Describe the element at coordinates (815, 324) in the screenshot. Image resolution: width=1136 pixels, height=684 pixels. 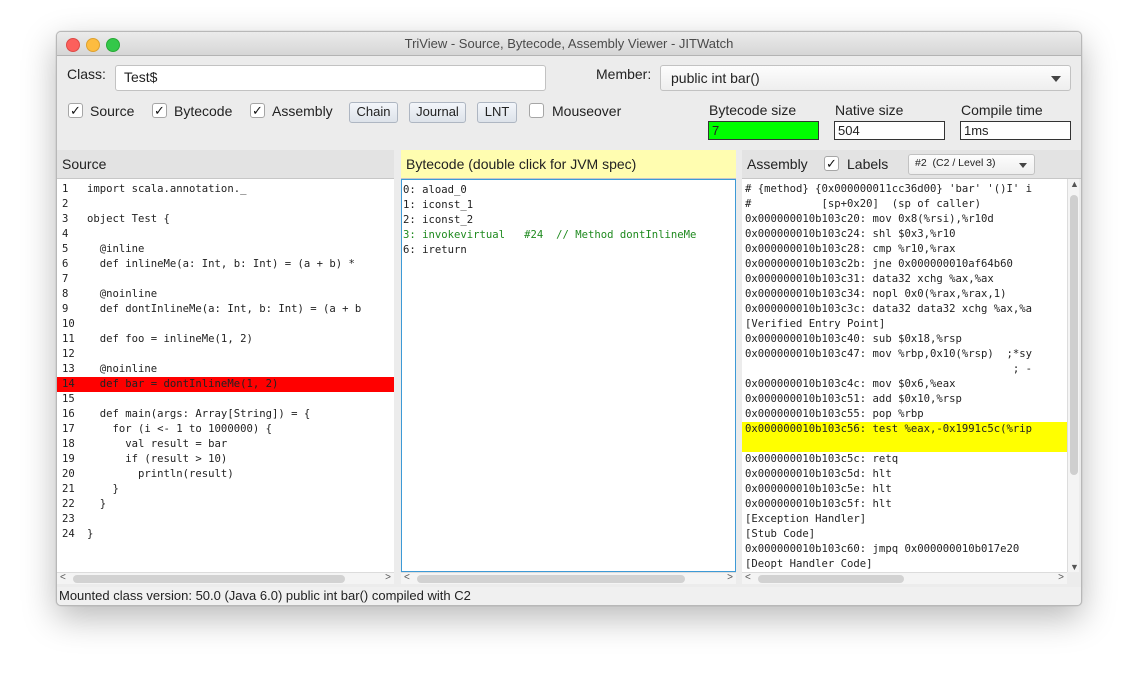
I see `line-text: [Verified Entry Point]` at that location.